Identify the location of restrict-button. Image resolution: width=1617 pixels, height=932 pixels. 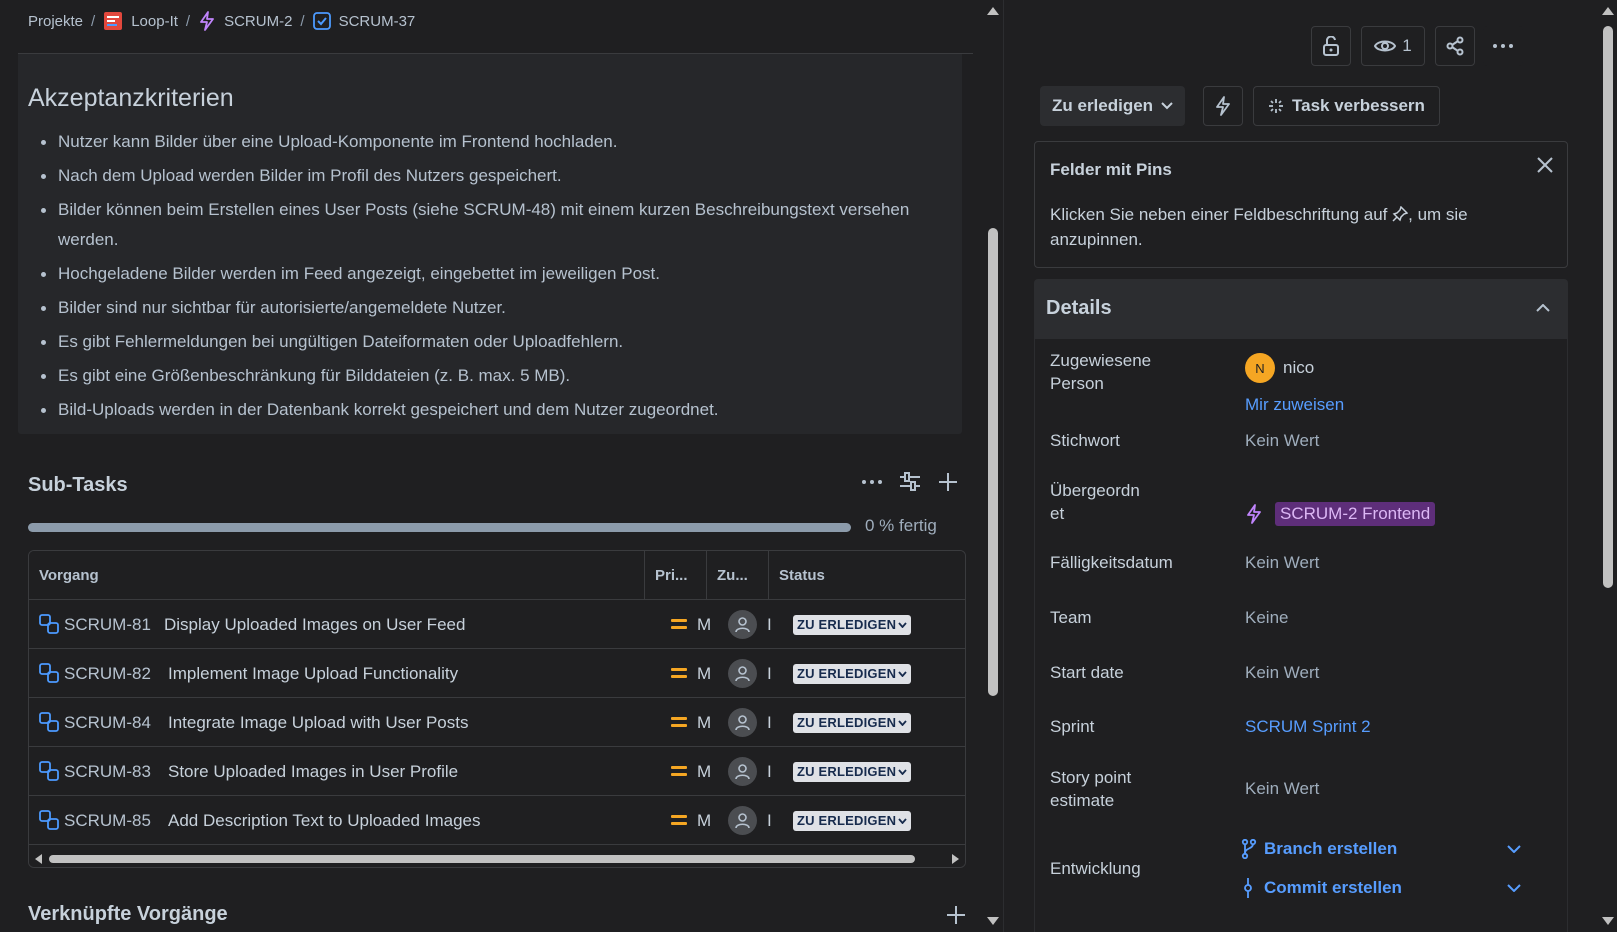
(1331, 46).